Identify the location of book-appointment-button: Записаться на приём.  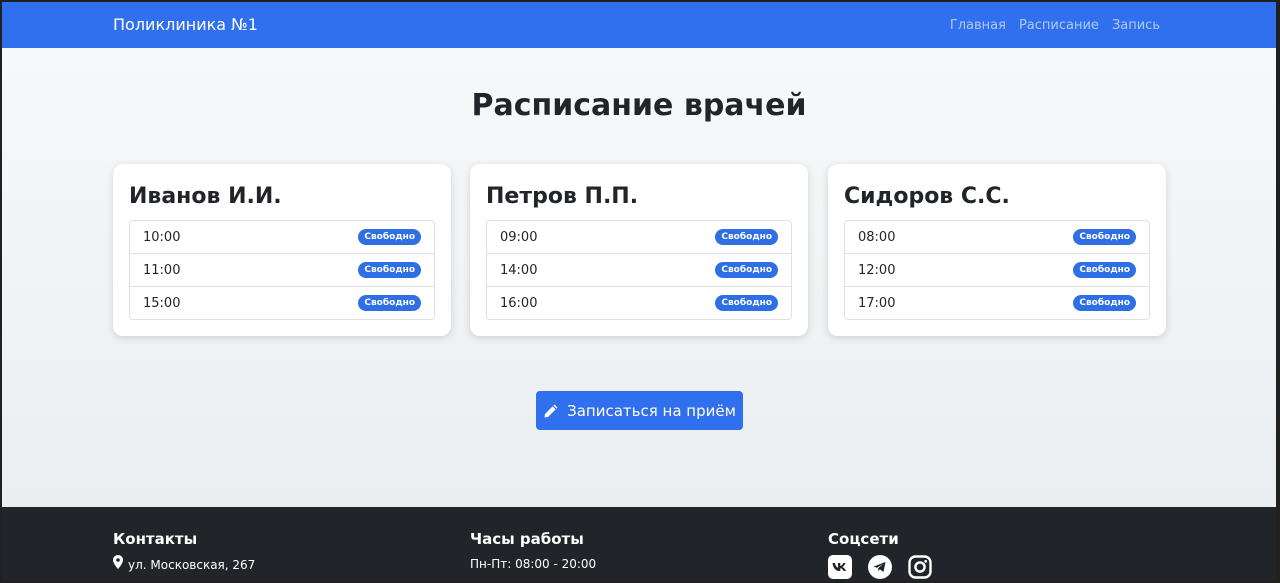
(639, 410).